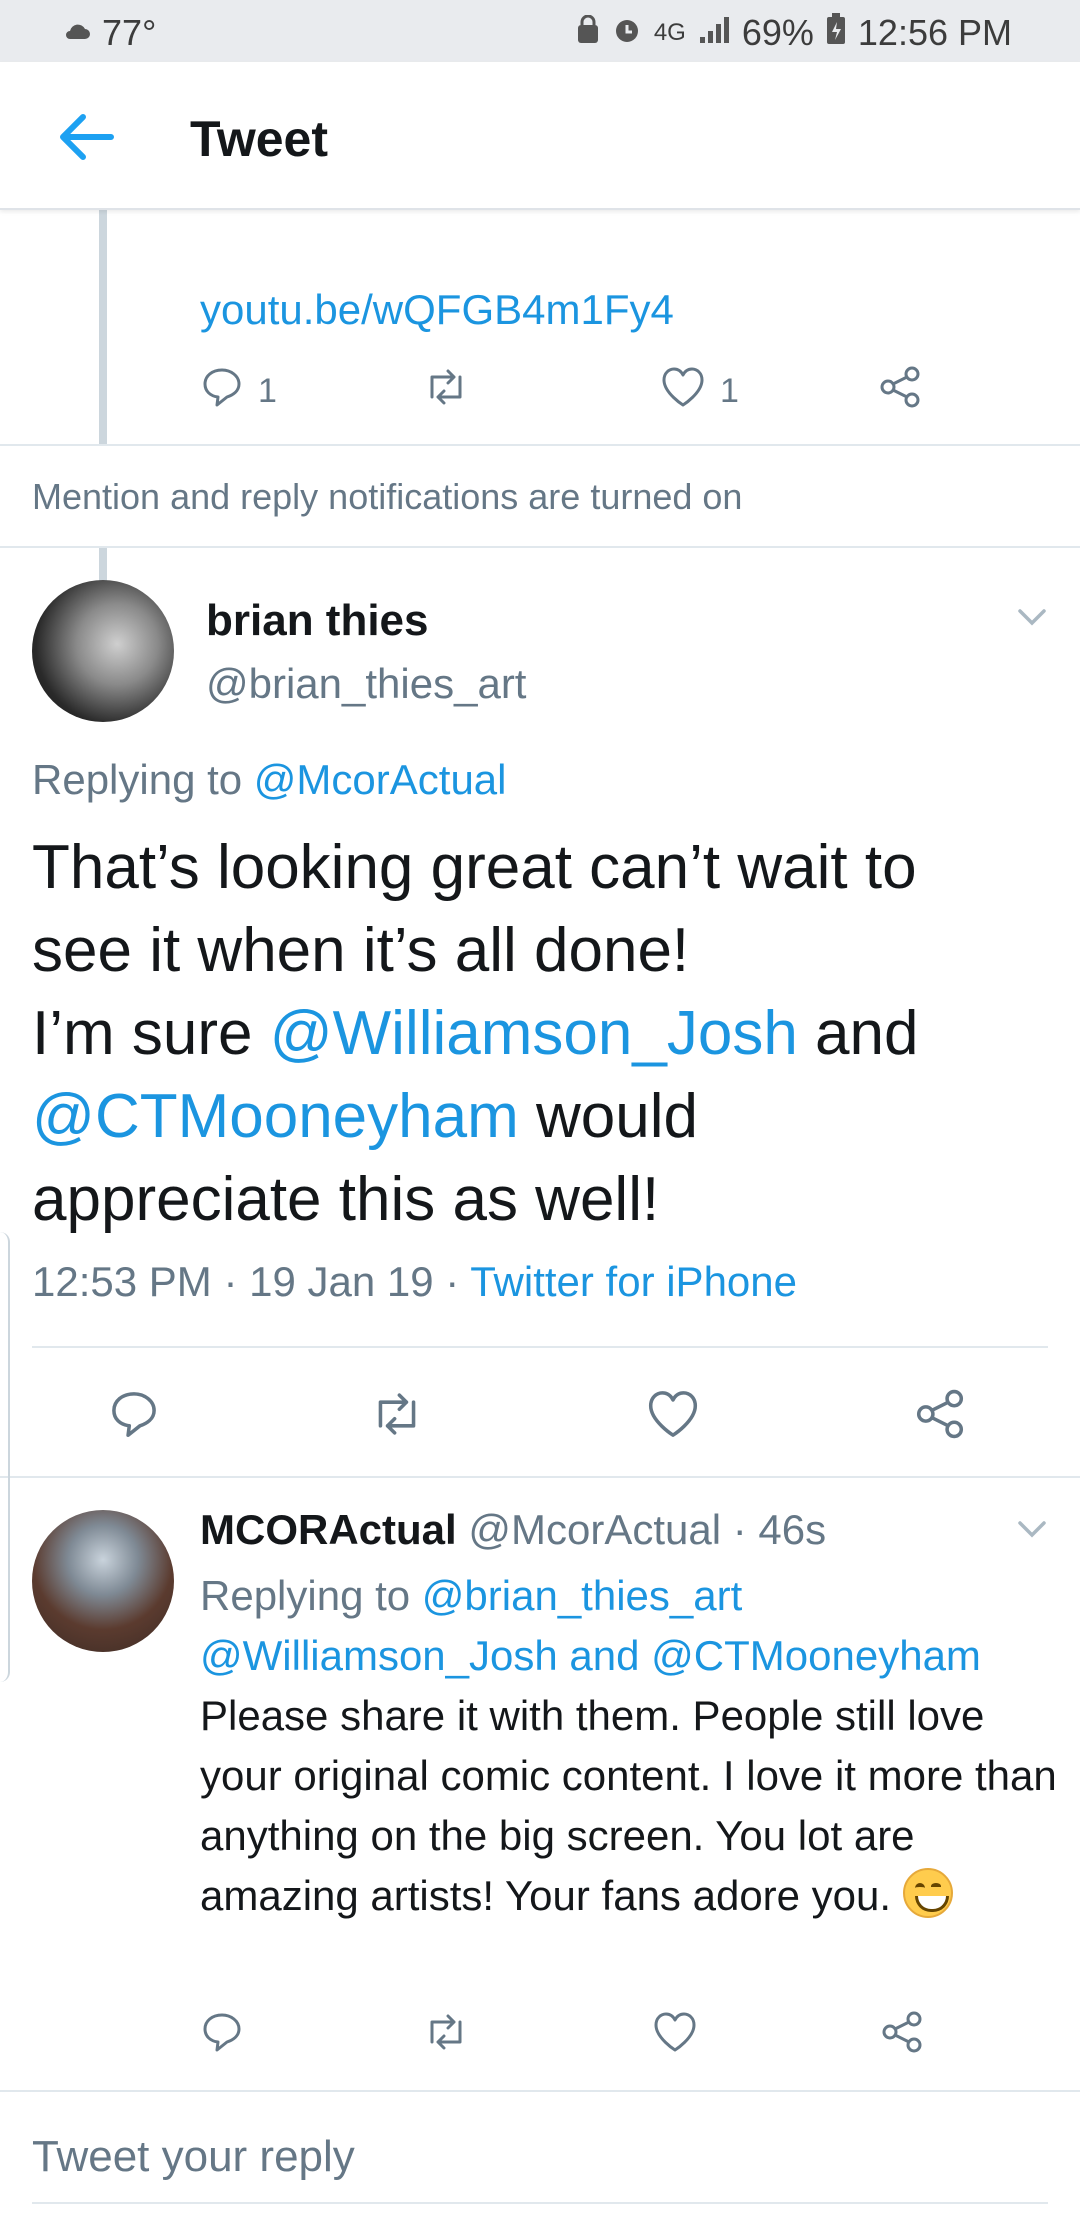 This screenshot has height=2220, width=1080. I want to click on tweet-date: 19 Jan 19, so click(341, 1281).